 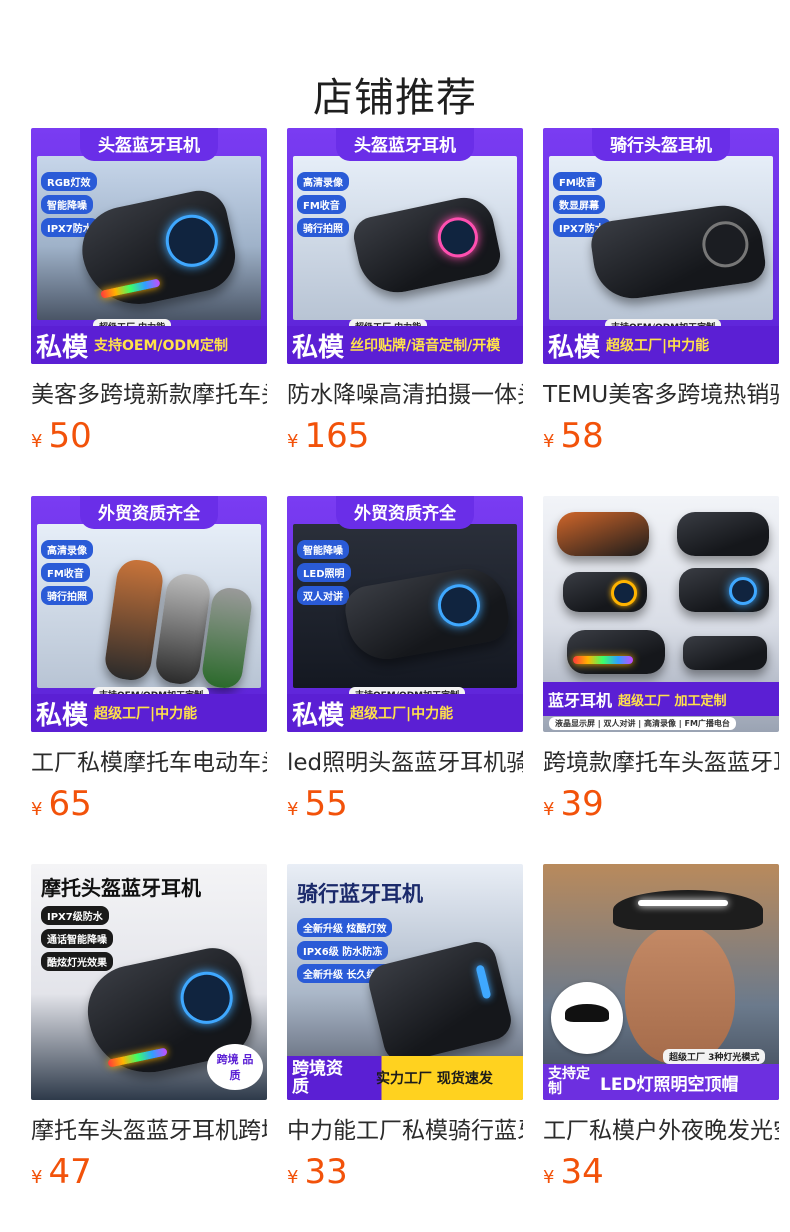 I want to click on price-amount: 165, so click(x=337, y=436).